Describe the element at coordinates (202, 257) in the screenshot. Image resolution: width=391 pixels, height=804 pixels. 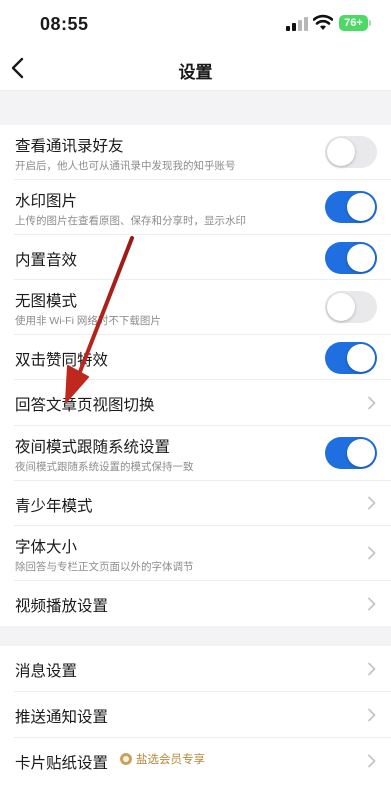
I see `setting-sound-effects: 内置音效` at that location.